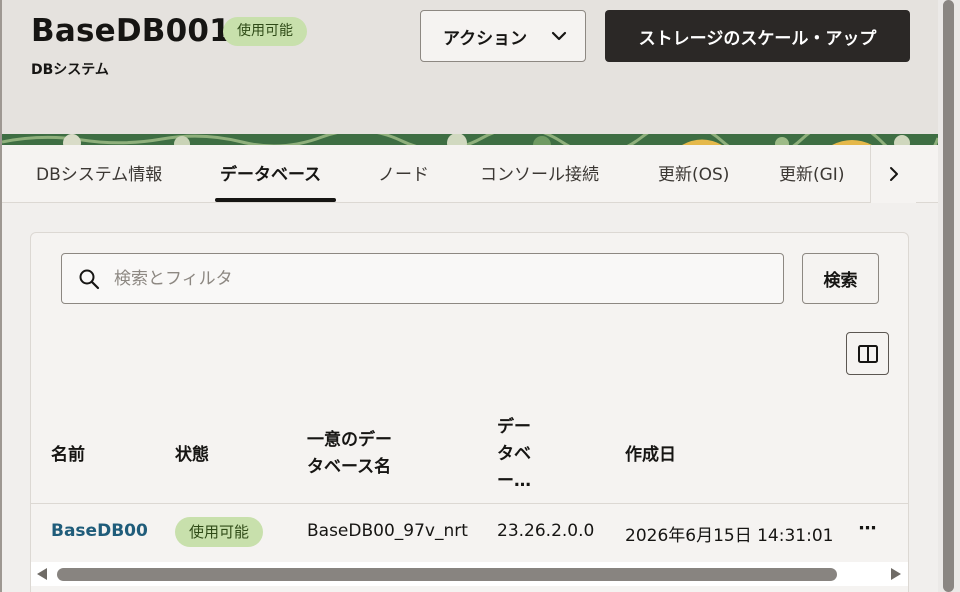  I want to click on tab-databases: データベース, so click(270, 174).